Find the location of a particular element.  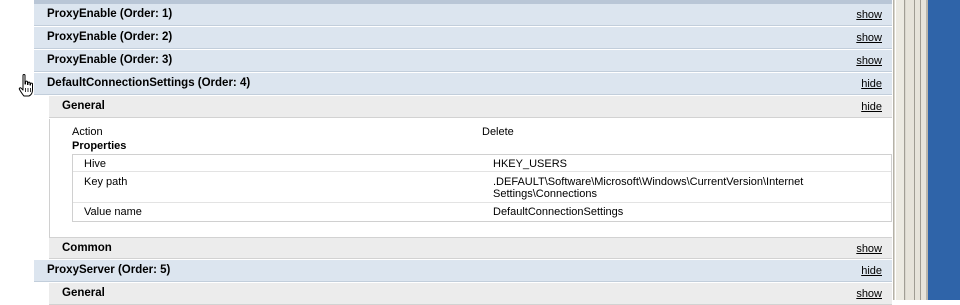

policy-item-title: ProxyServer (Order: 5) is located at coordinates (109, 270).